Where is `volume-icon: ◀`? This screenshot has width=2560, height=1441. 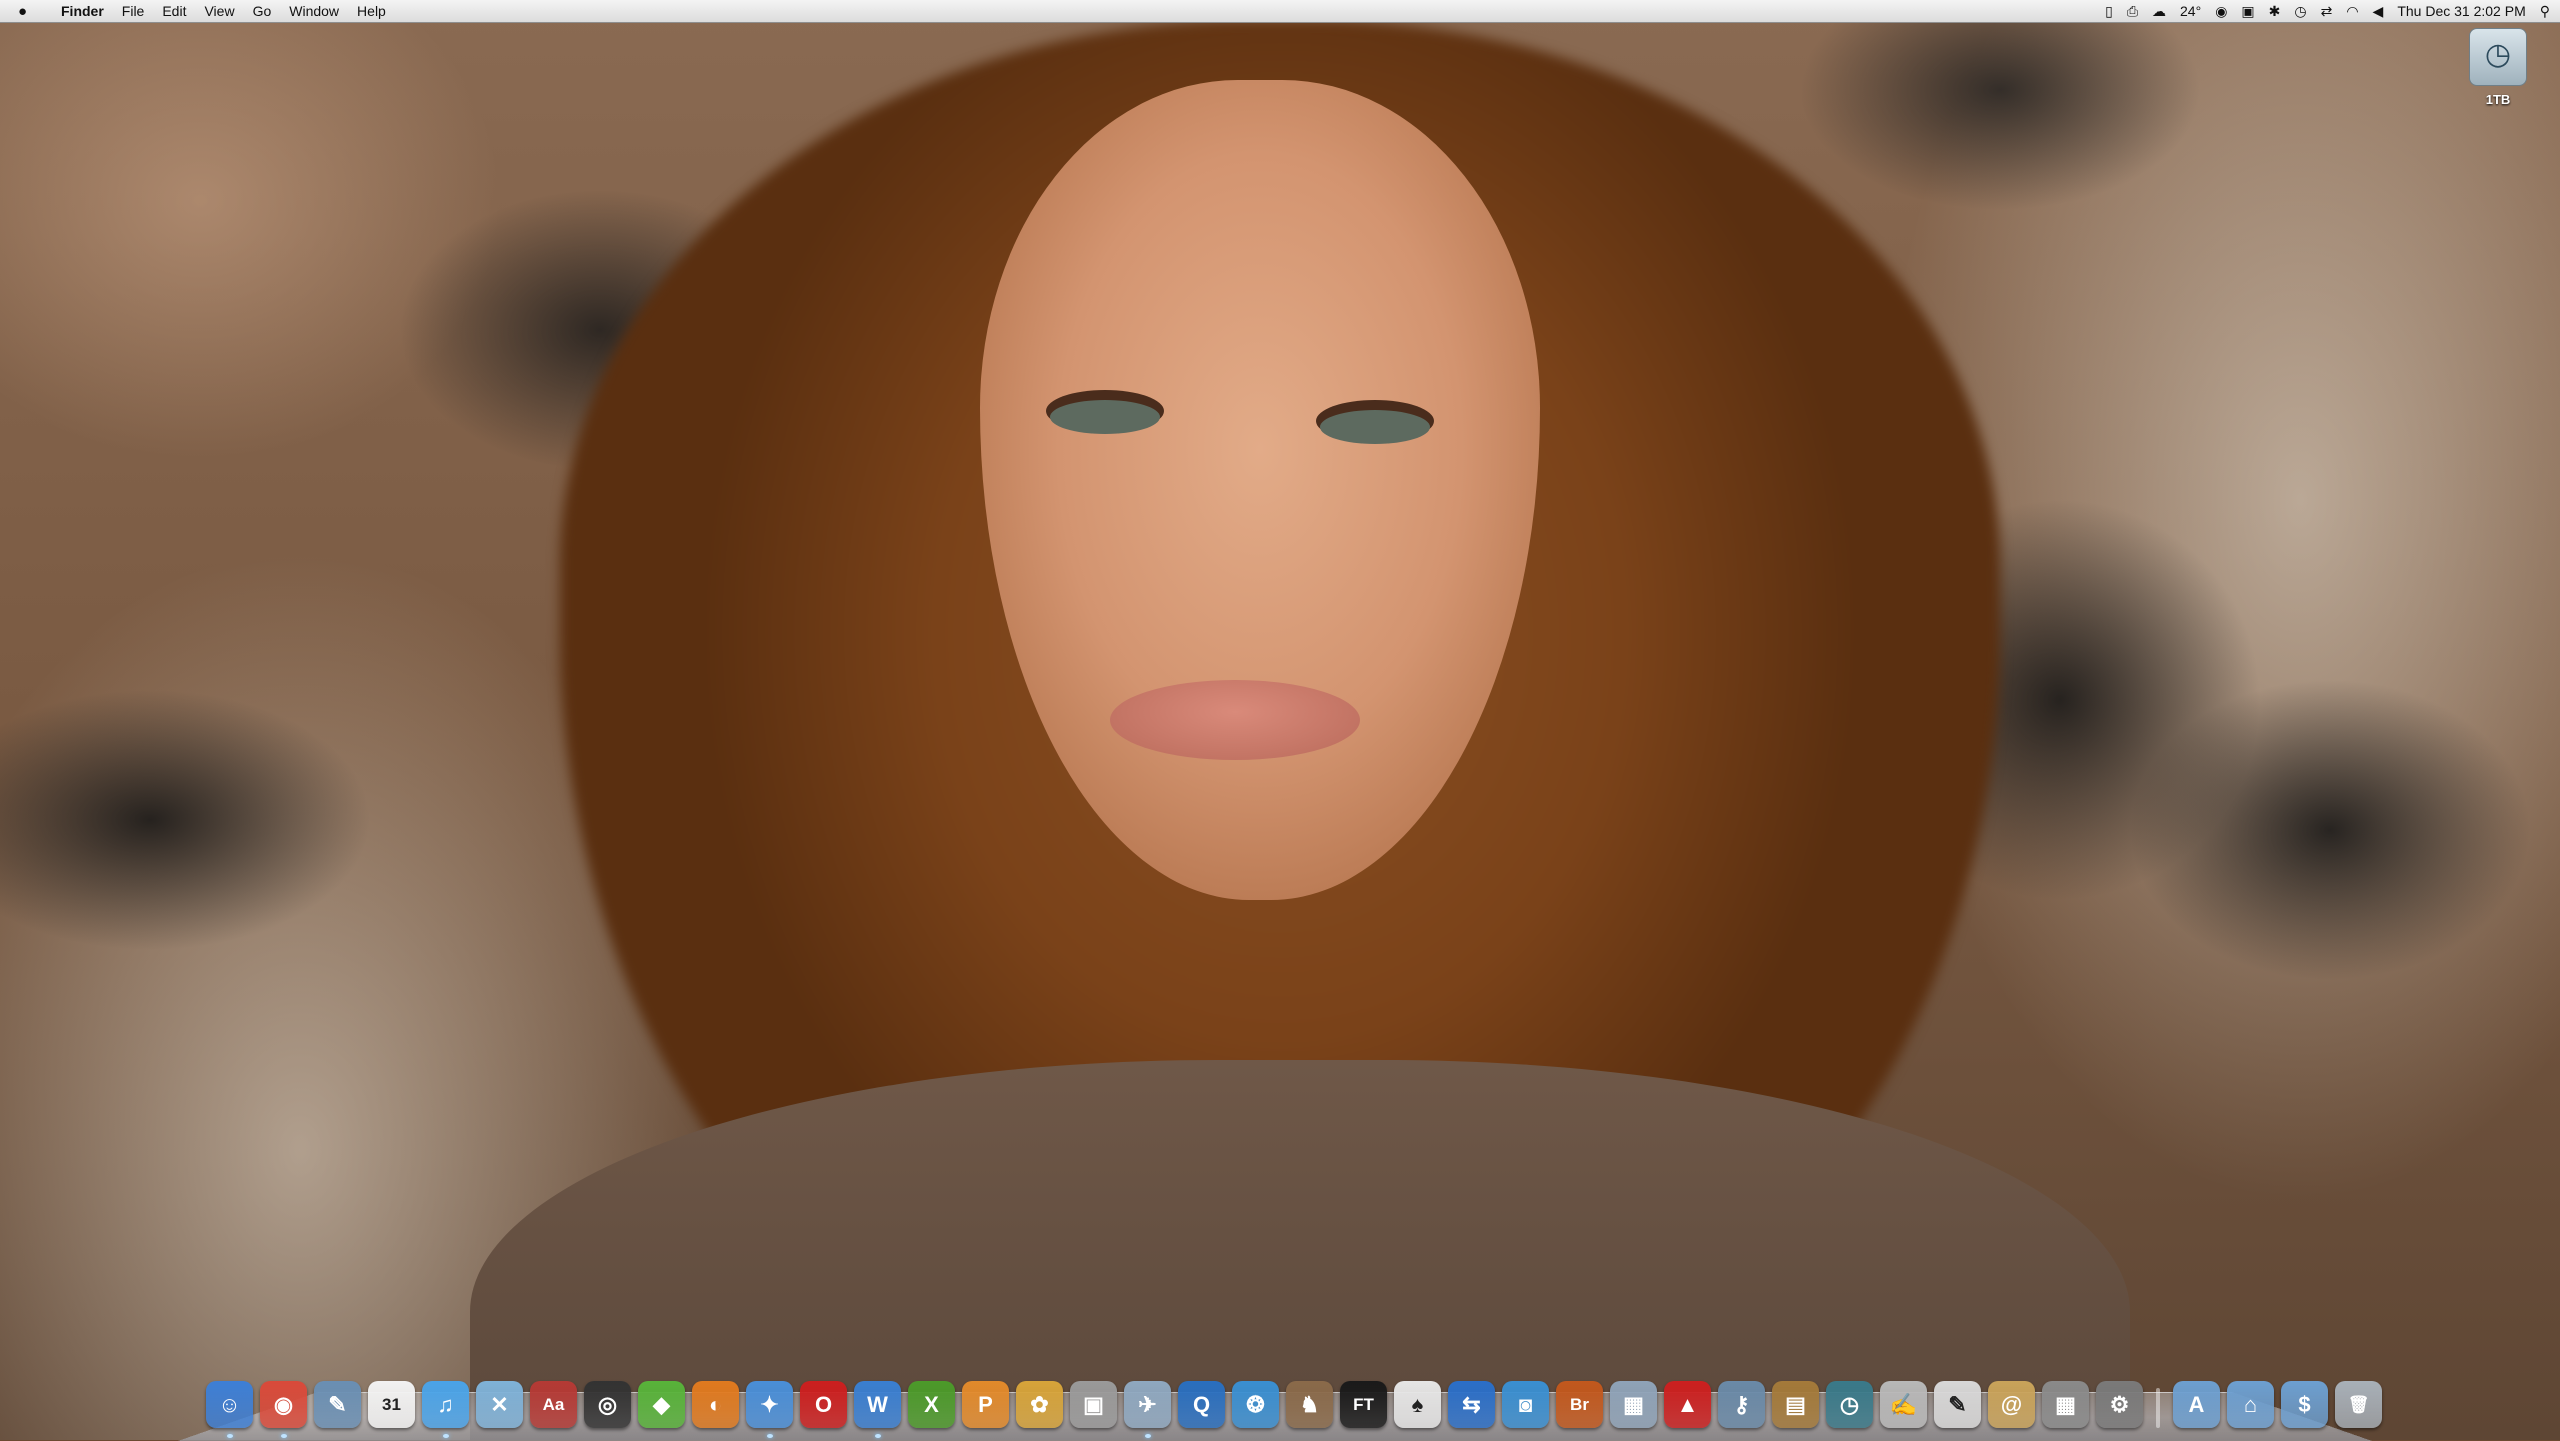
volume-icon: ◀ is located at coordinates (2378, 11).